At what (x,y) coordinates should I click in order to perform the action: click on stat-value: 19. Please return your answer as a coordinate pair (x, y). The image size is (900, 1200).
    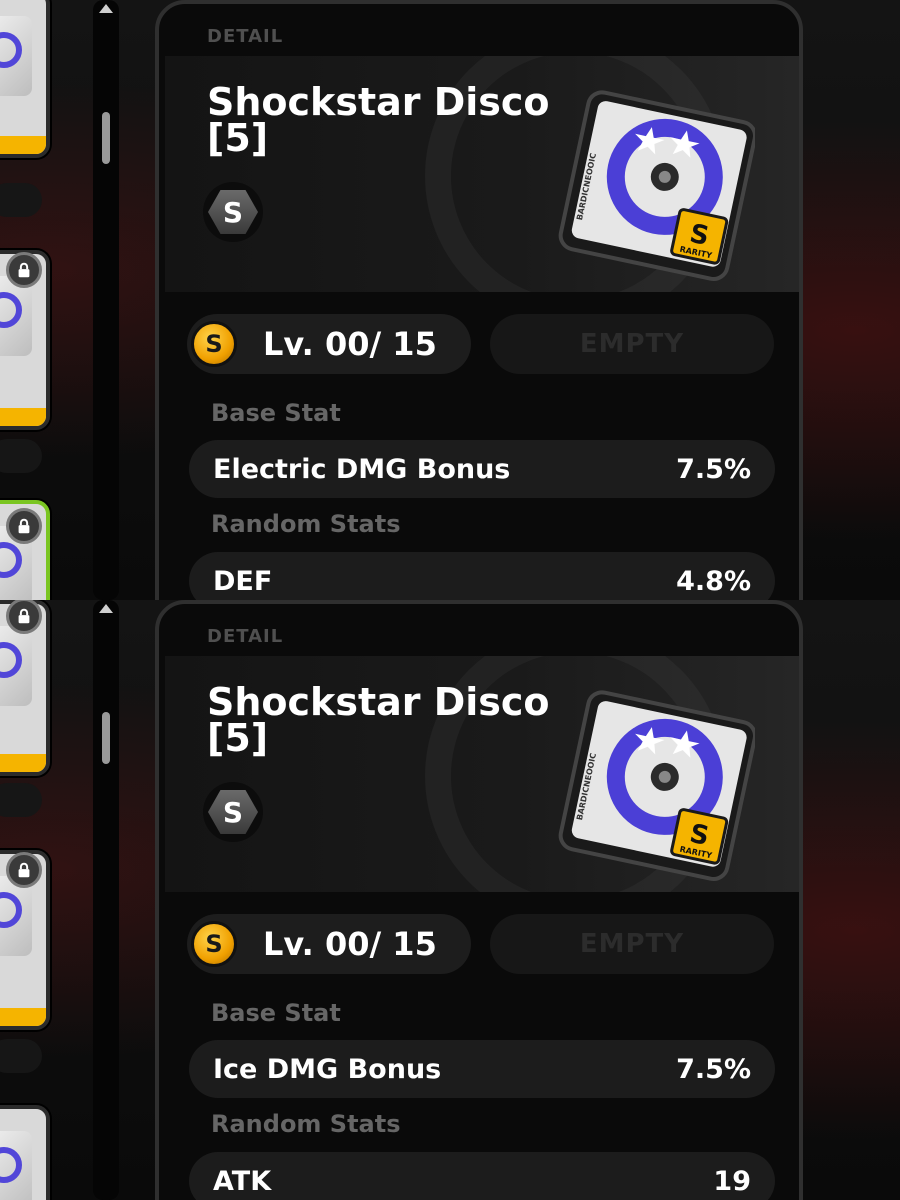
    Looking at the image, I should click on (732, 1181).